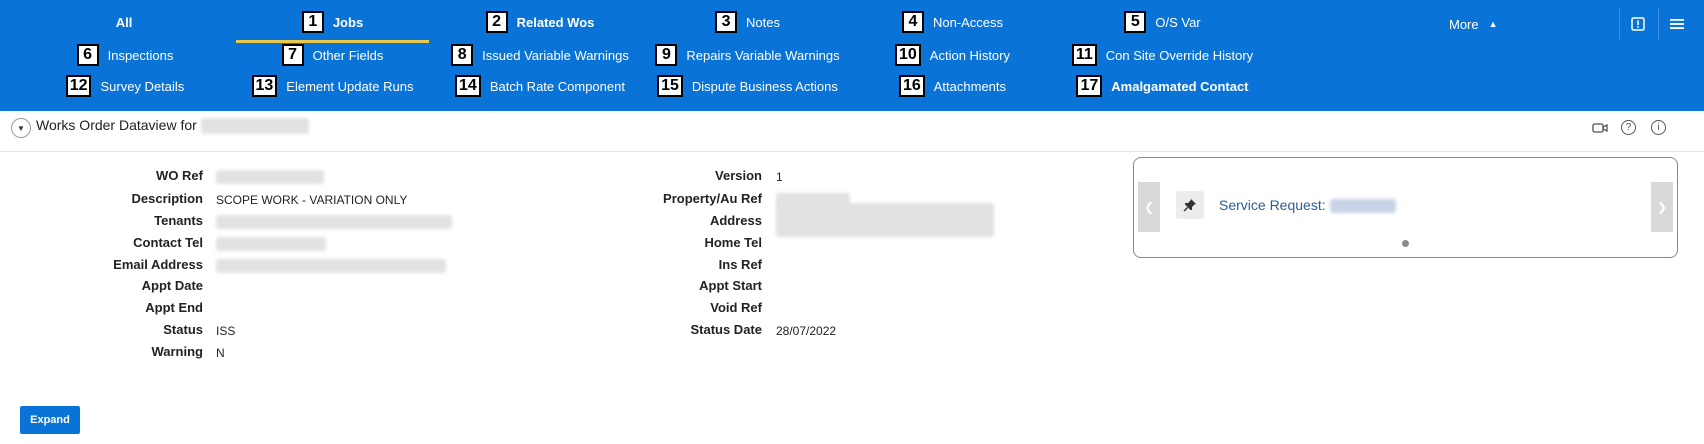 Image resolution: width=1704 pixels, height=444 pixels. What do you see at coordinates (140, 55) in the screenshot?
I see `tab-label: Inspections` at bounding box center [140, 55].